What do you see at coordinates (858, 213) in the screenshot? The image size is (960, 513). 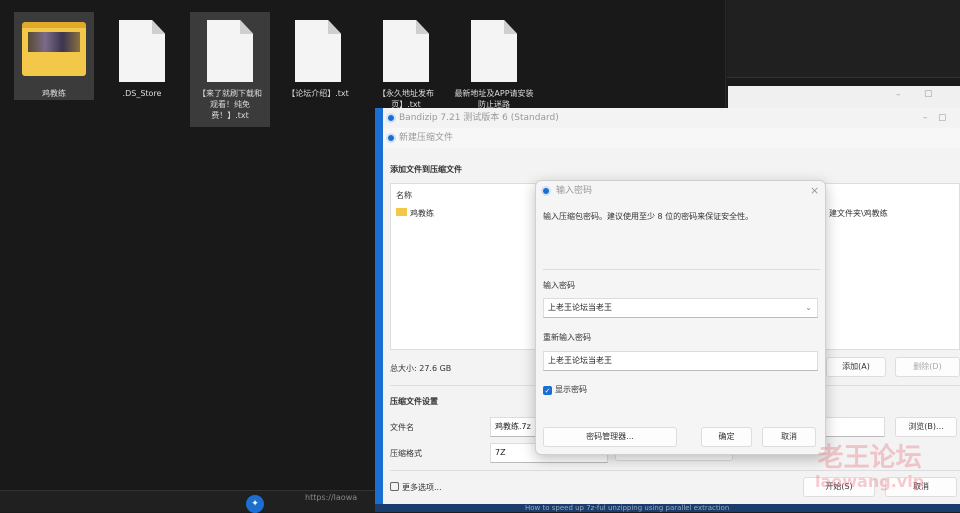 I see `path-text: 建文件夹\鸡教练` at bounding box center [858, 213].